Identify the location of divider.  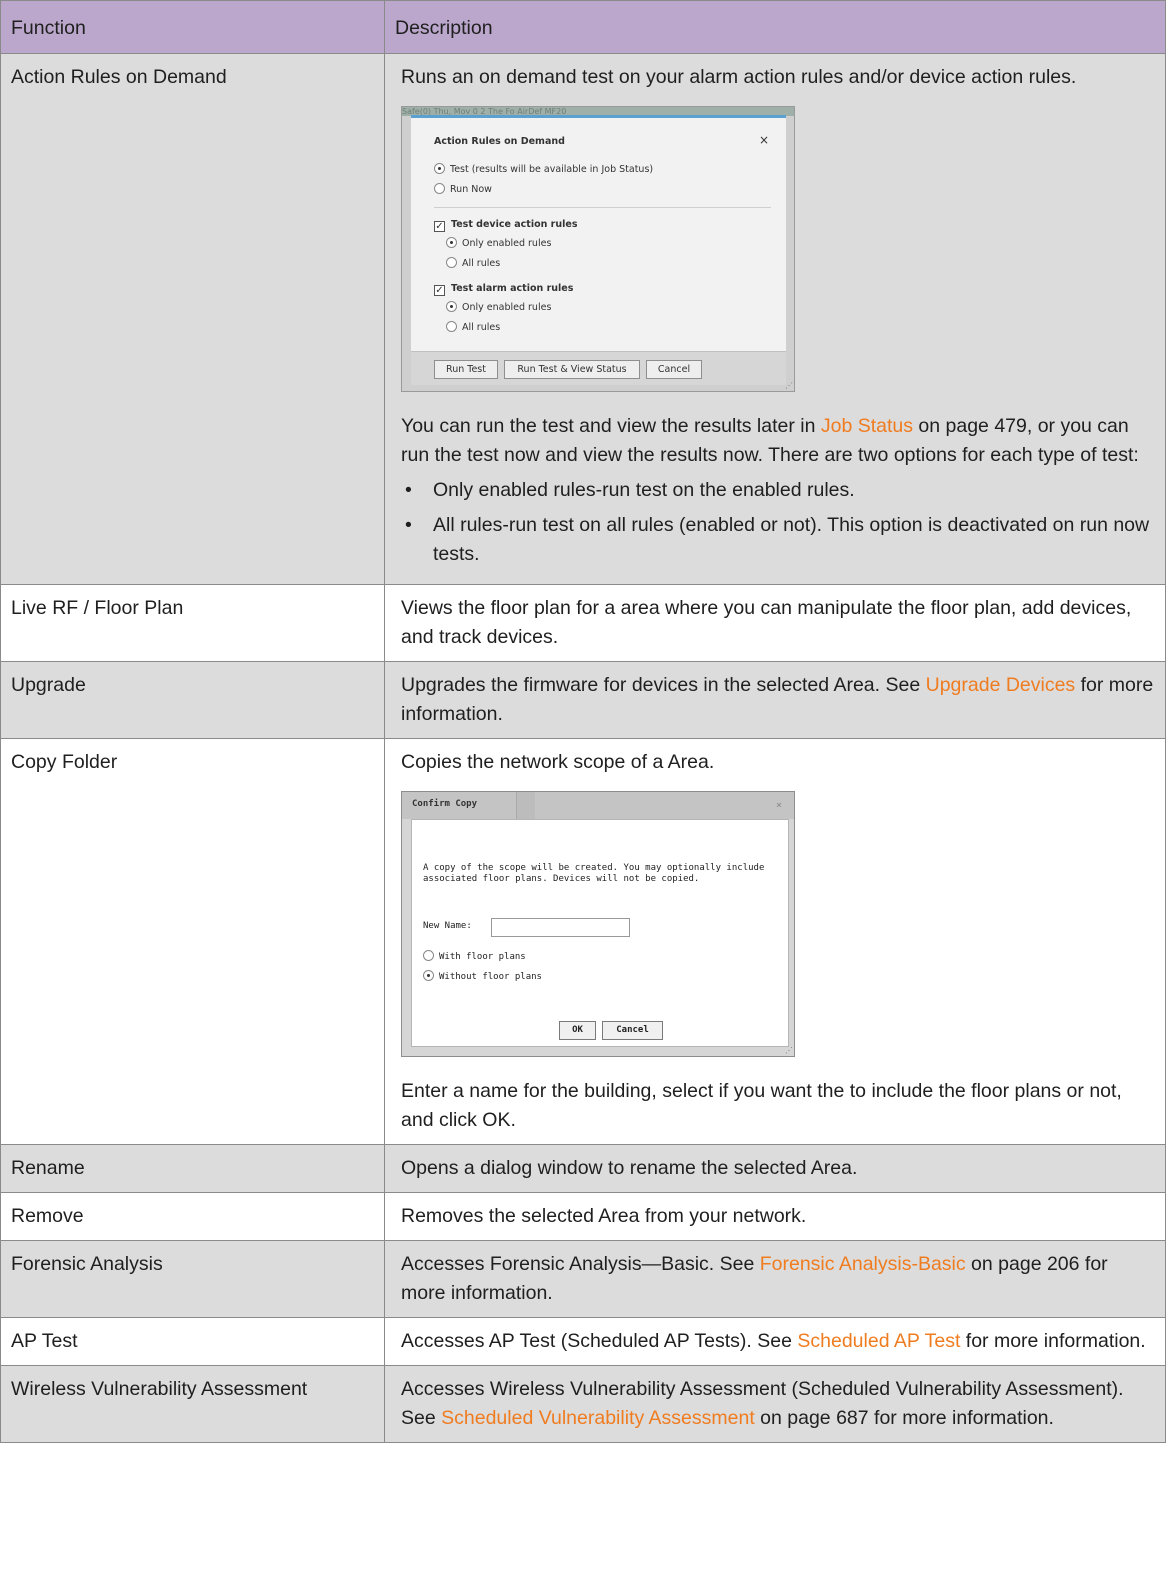
(602, 207).